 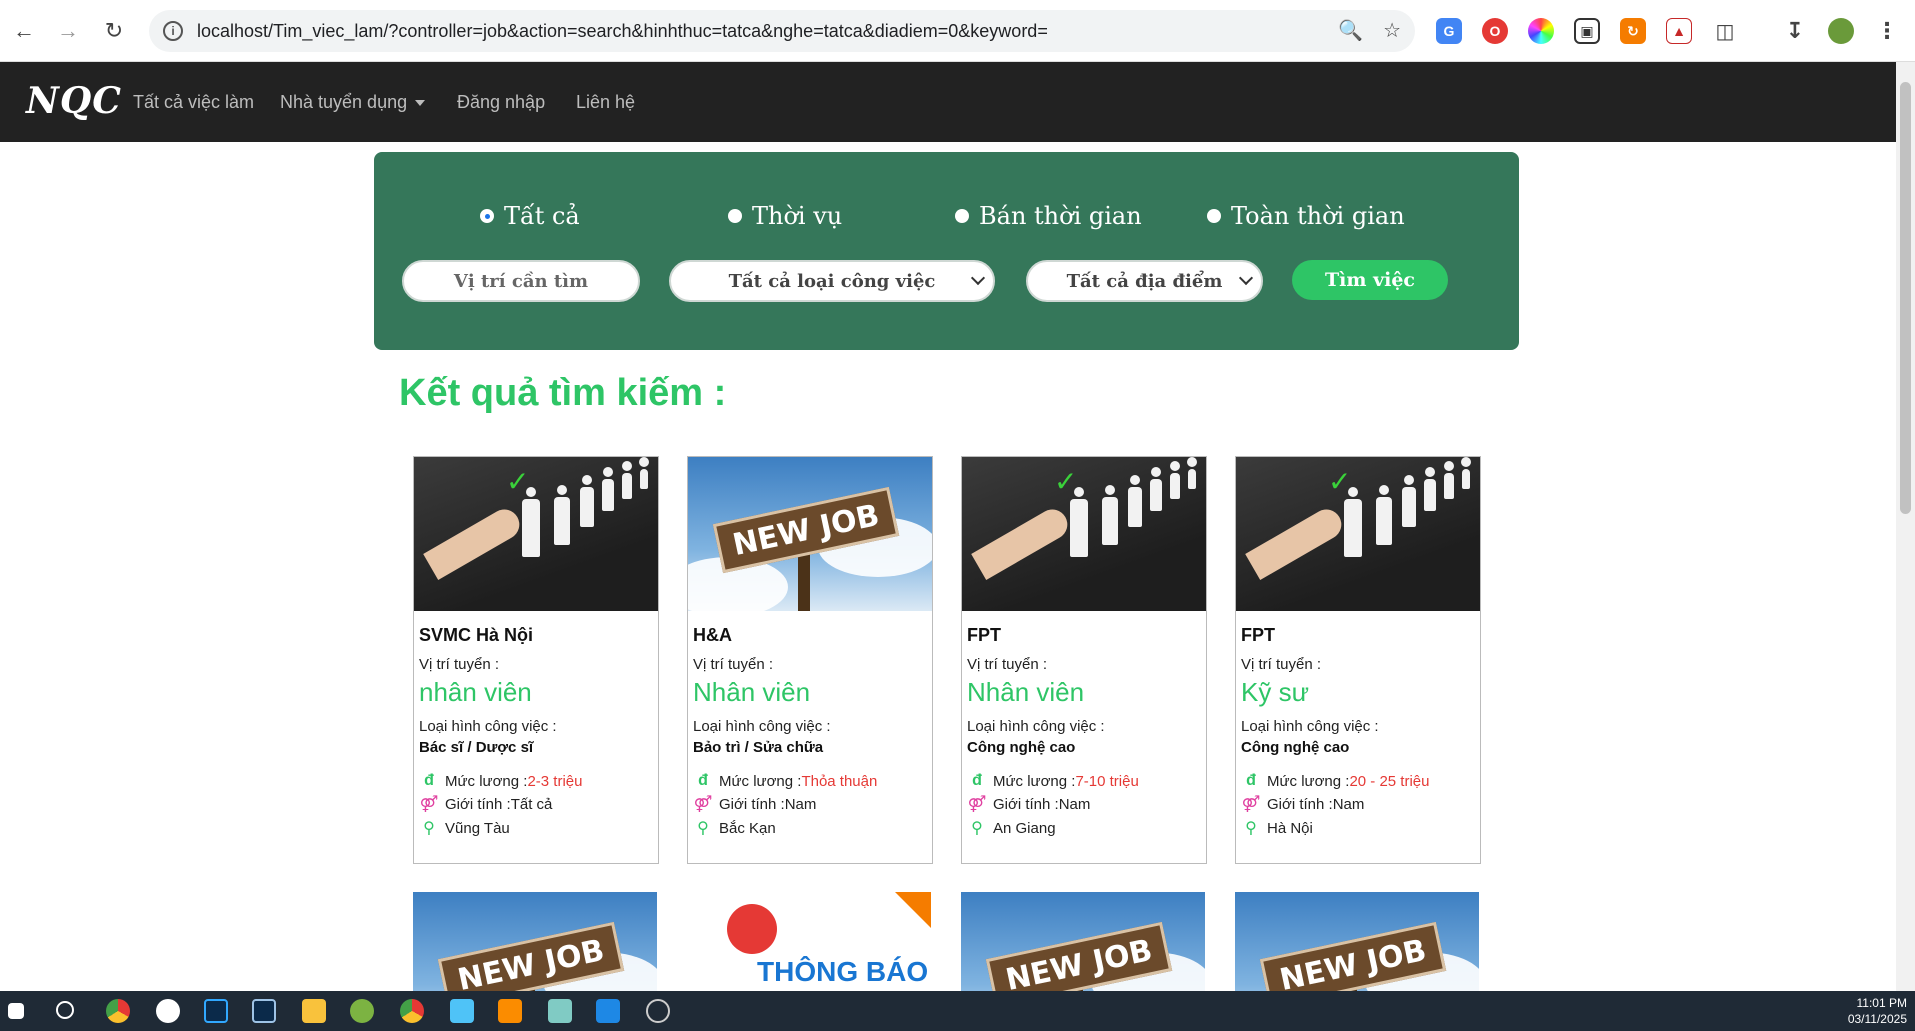 What do you see at coordinates (555, 781) in the screenshot?
I see `salary-value: 2-3 triệu` at bounding box center [555, 781].